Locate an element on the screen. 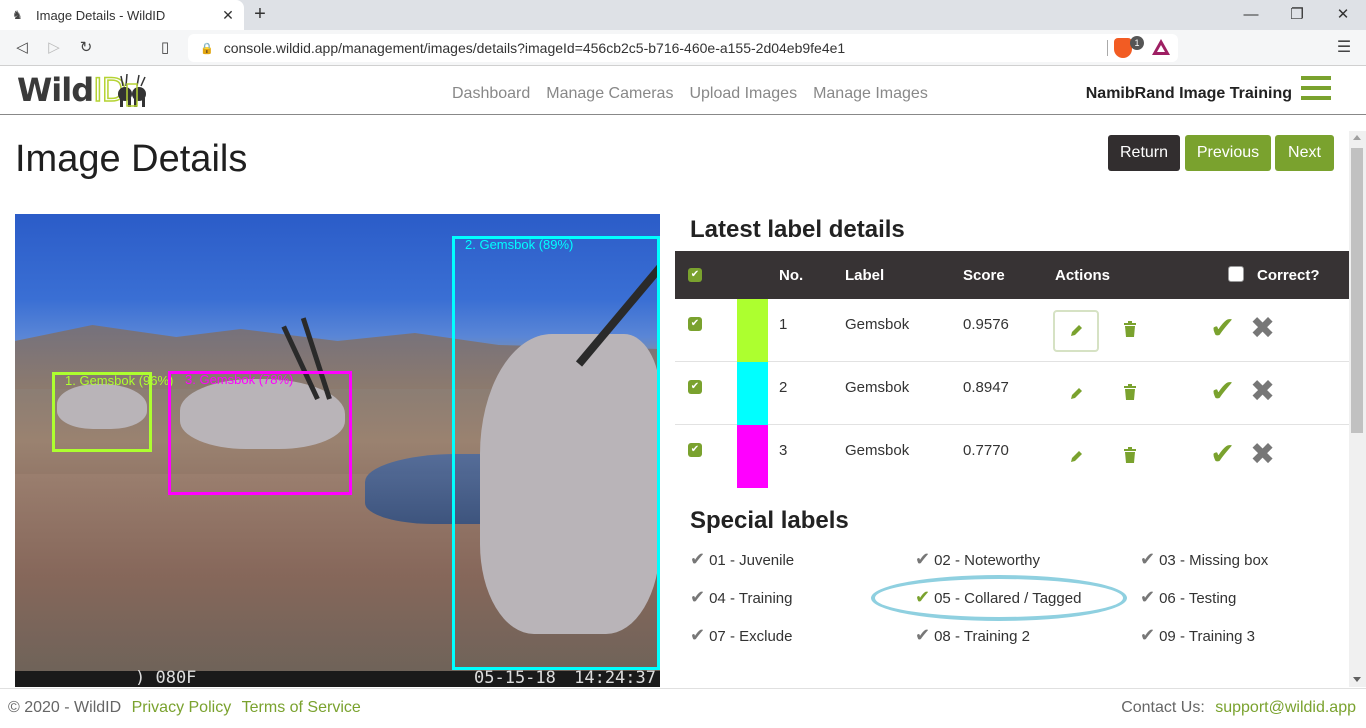 The image size is (1366, 728). select-all-checkbox: ✔ is located at coordinates (695, 275).